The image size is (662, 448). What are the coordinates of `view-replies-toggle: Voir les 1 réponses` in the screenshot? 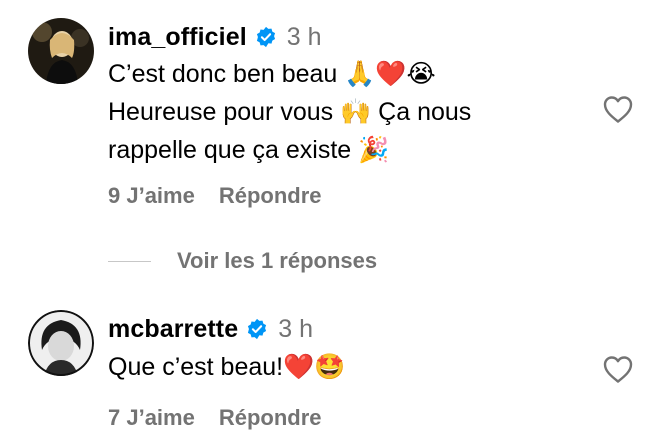 It's located at (242, 261).